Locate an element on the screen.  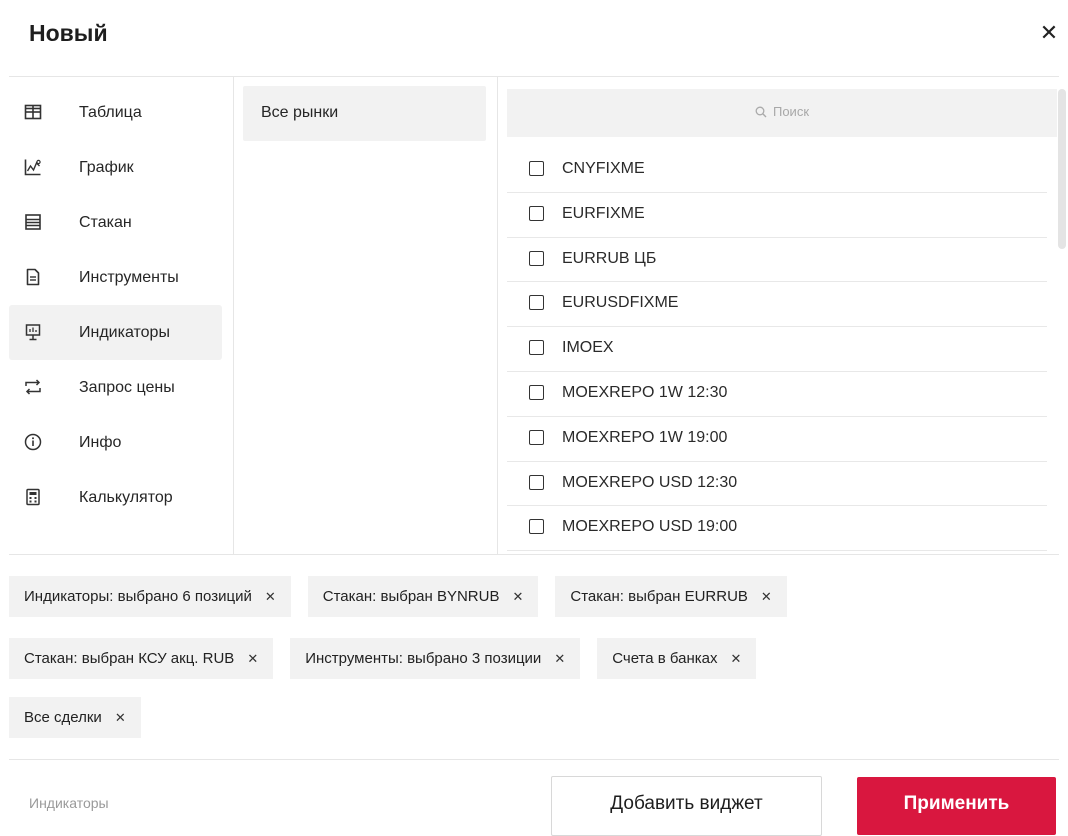
search-icon is located at coordinates (761, 112).